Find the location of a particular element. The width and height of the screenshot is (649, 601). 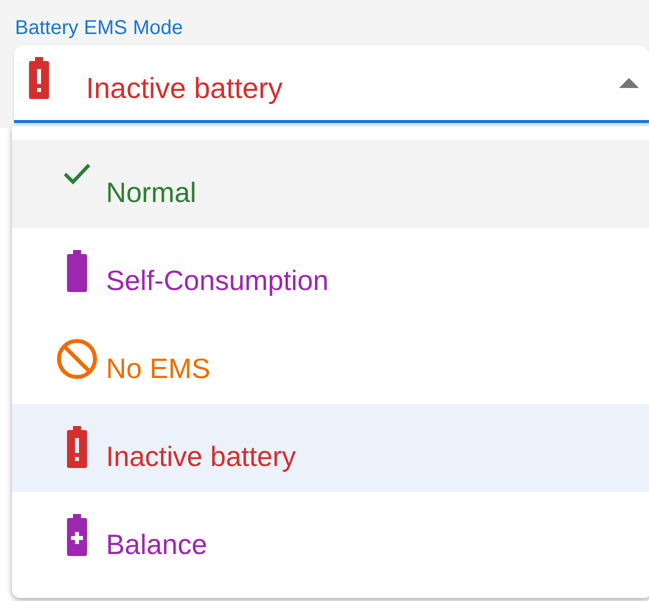

select-field: Inactive battery is located at coordinates (331, 84).